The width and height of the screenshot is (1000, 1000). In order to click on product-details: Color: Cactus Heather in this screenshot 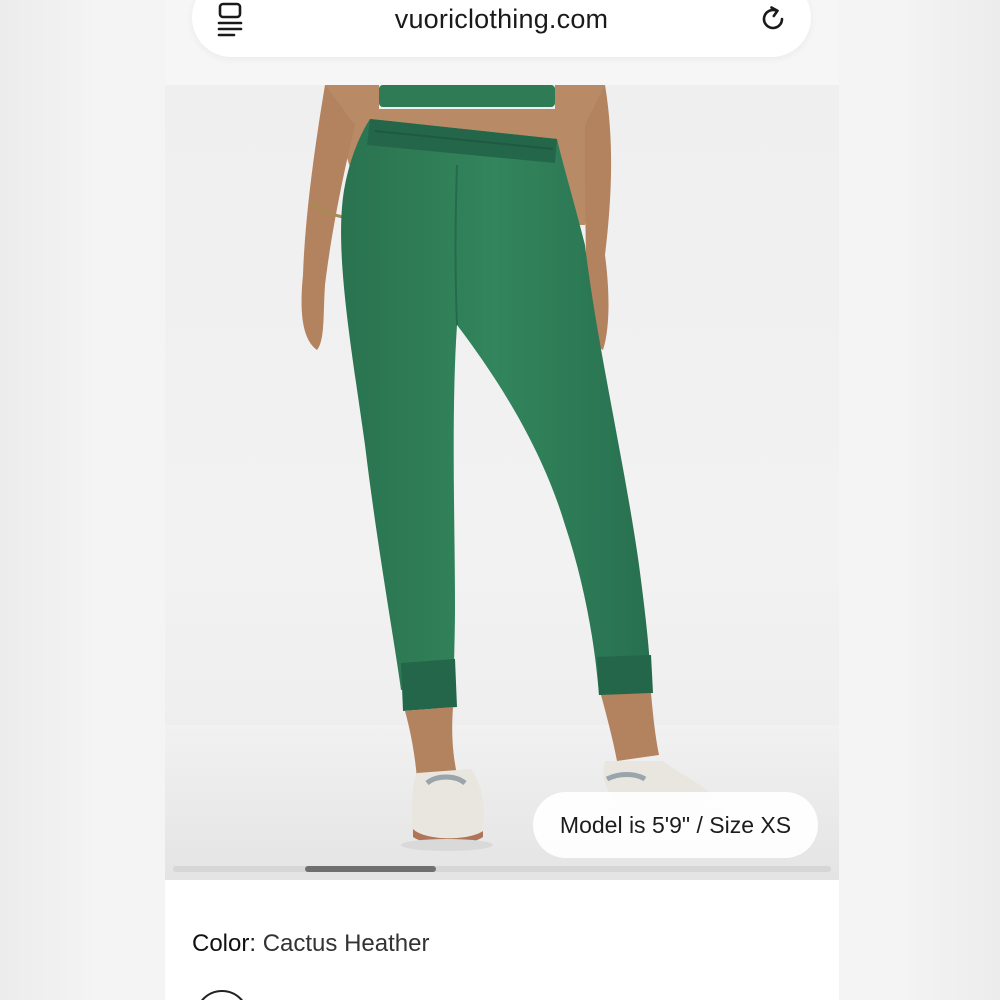, I will do `click(502, 940)`.